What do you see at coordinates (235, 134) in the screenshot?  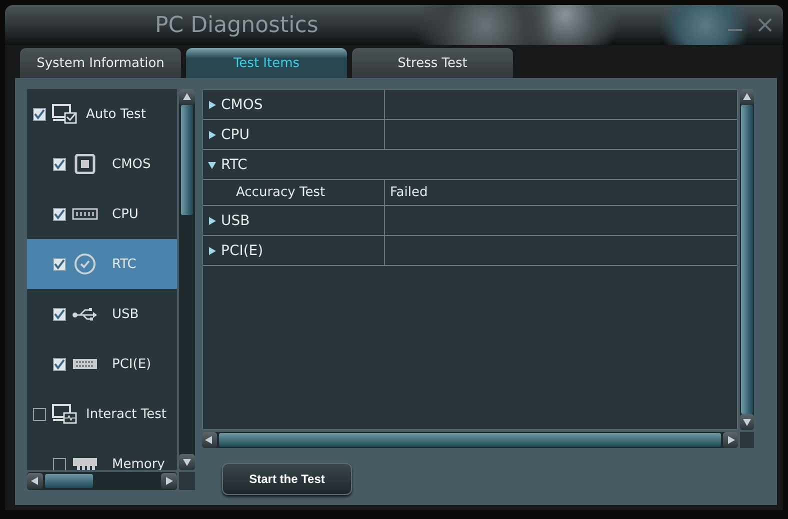 I see `group-label: CPU` at bounding box center [235, 134].